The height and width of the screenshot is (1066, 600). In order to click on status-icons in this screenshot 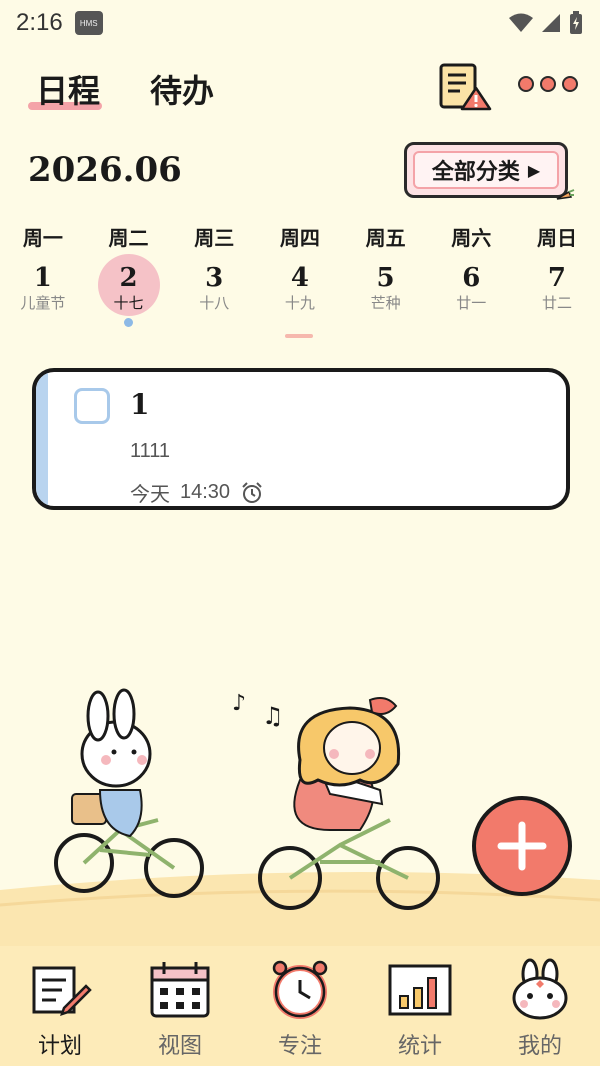, I will do `click(546, 23)`.